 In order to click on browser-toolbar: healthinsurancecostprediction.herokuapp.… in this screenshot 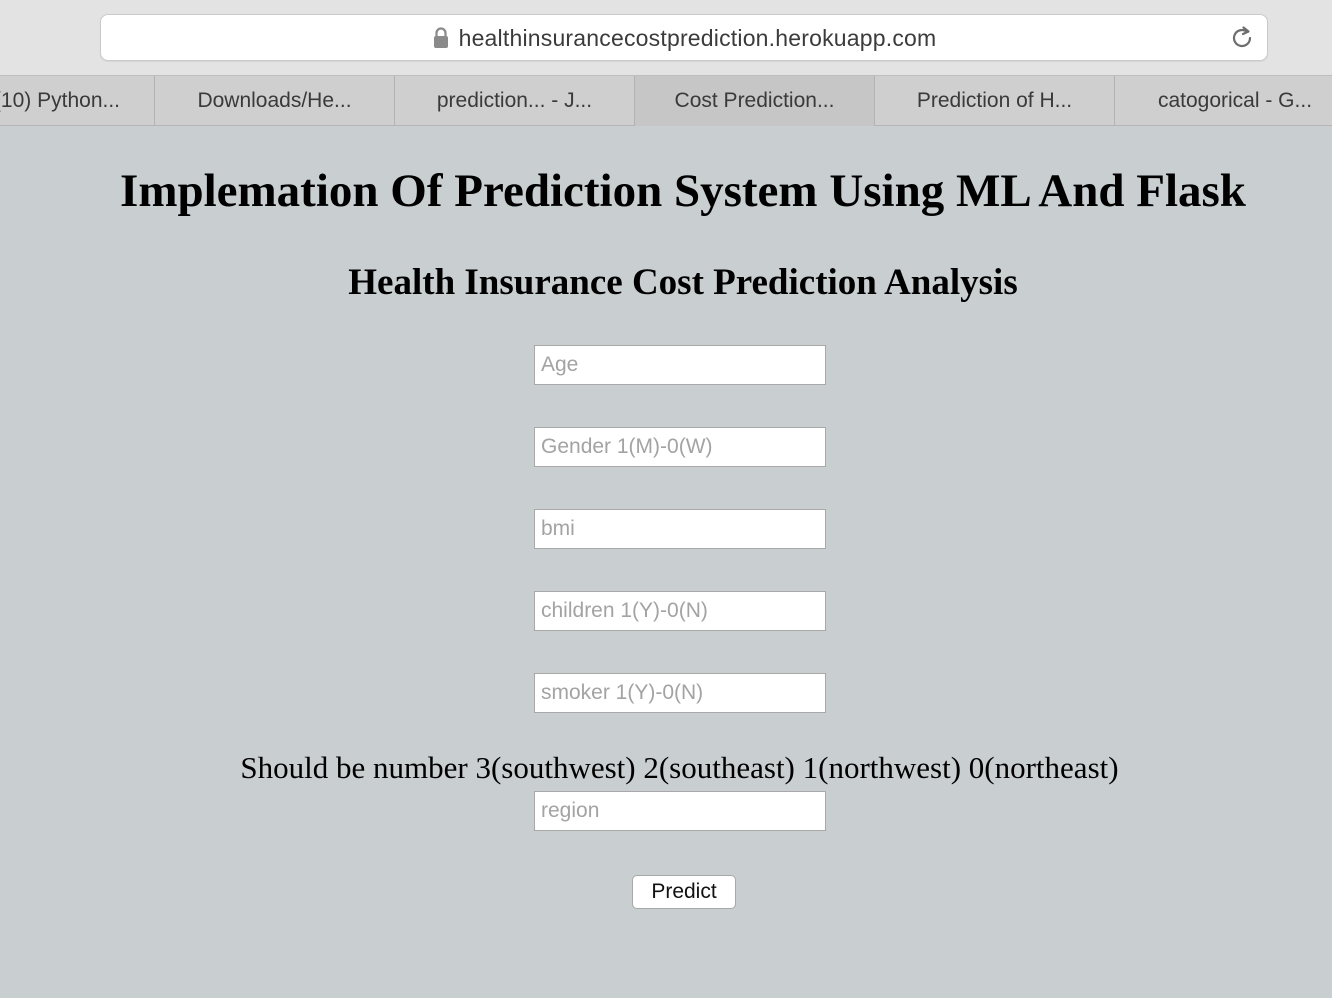, I will do `click(666, 37)`.